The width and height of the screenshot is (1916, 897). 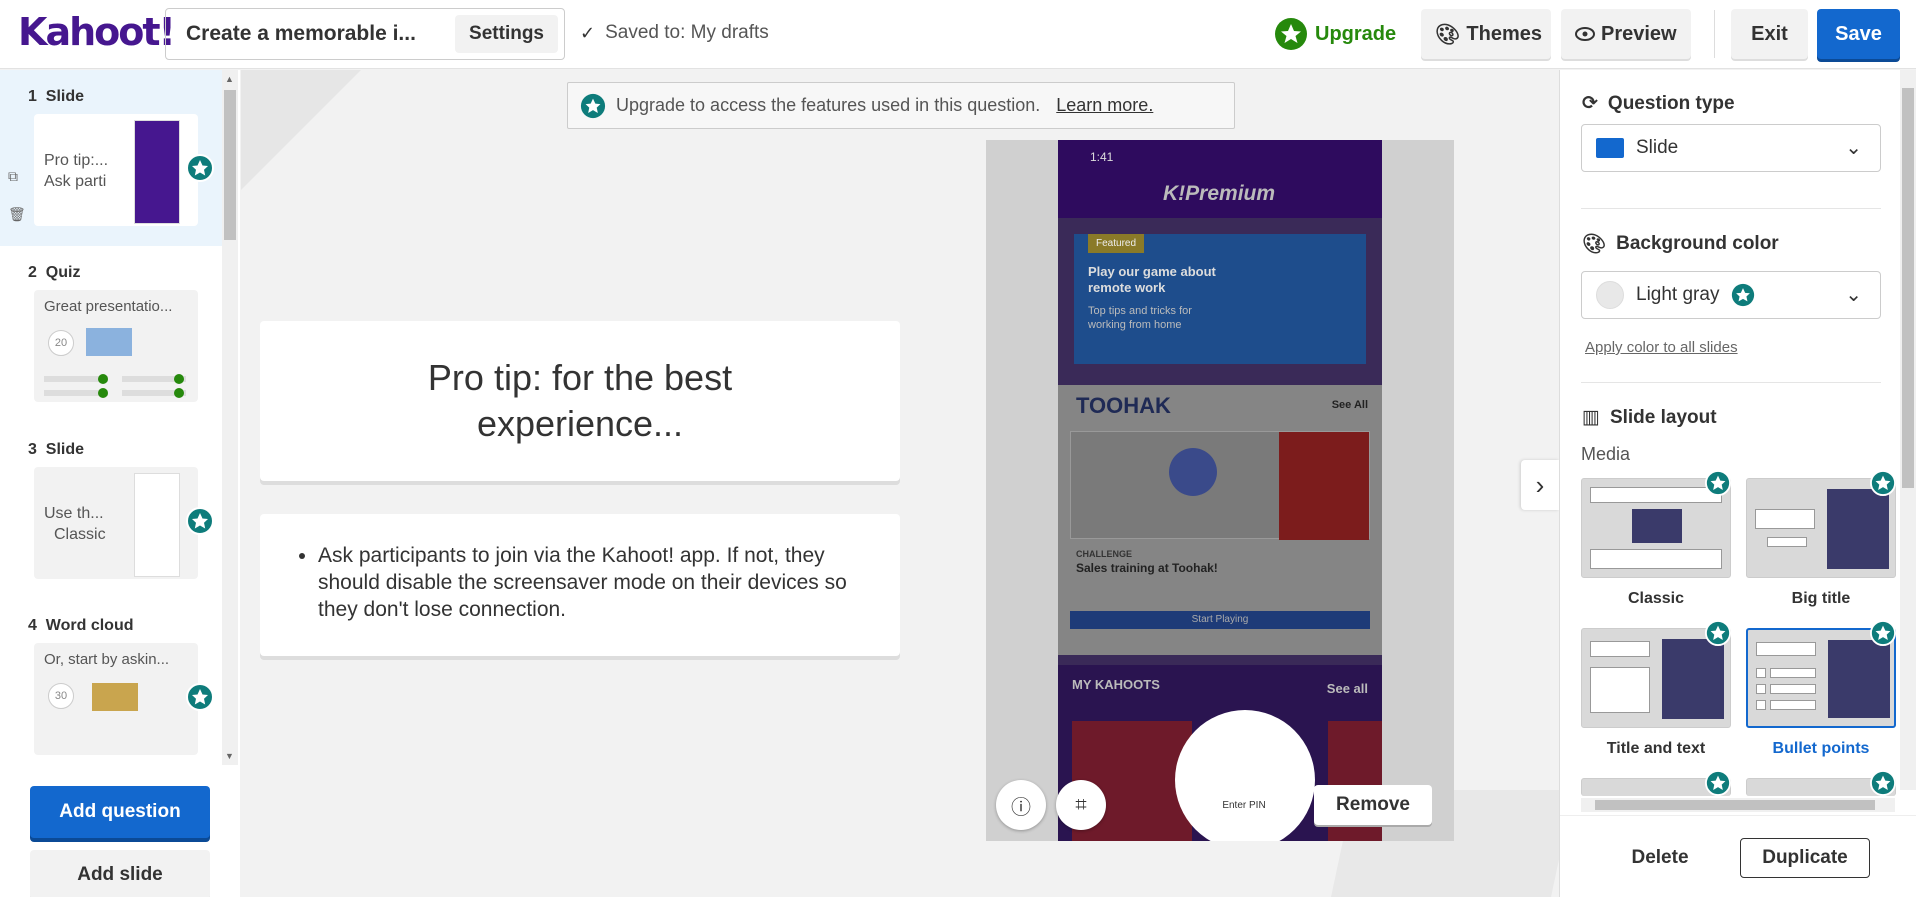 I want to click on slide-thumbnail: Pro tip:... Ask parti, so click(x=116, y=170).